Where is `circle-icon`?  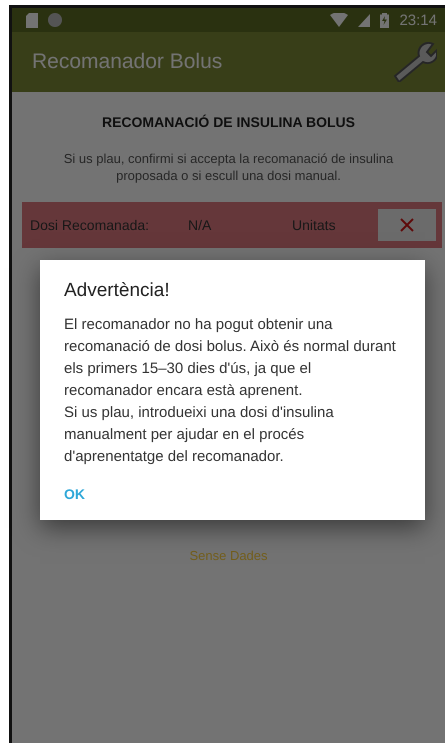
circle-icon is located at coordinates (55, 20).